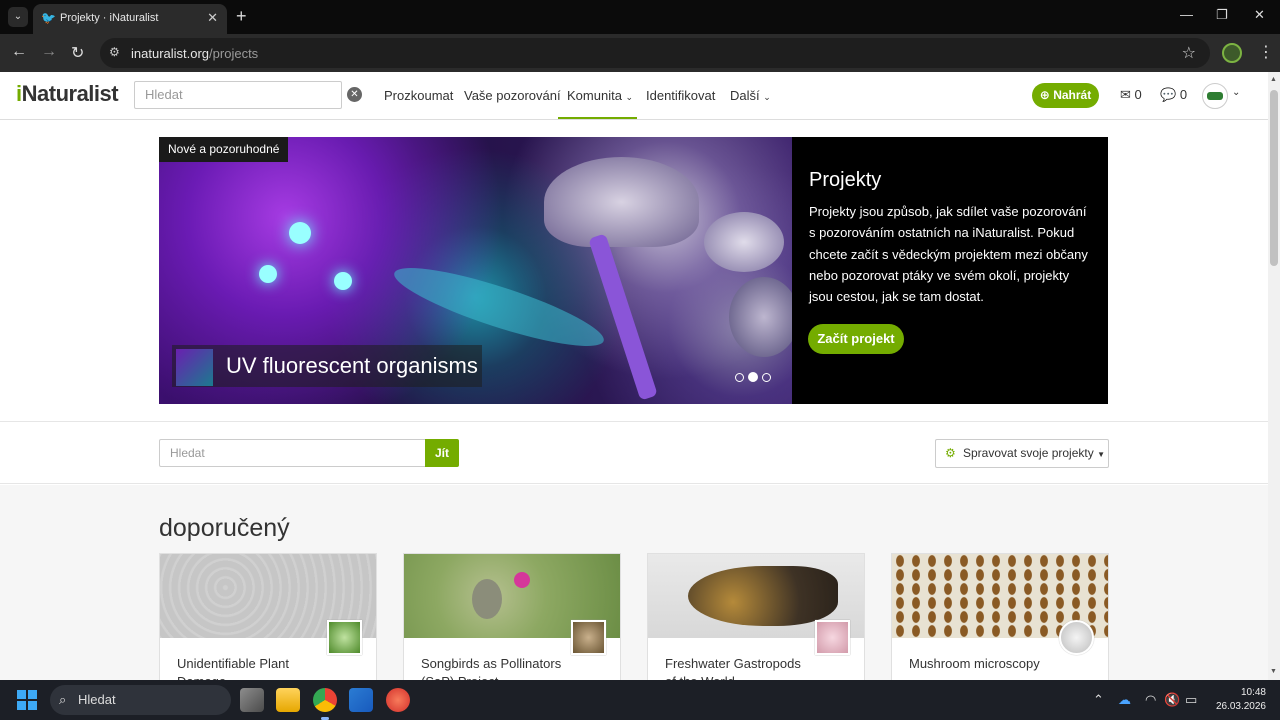 The height and width of the screenshot is (720, 1280). What do you see at coordinates (224, 149) in the screenshot?
I see `hero-tag: Nové a pozoruhodné` at bounding box center [224, 149].